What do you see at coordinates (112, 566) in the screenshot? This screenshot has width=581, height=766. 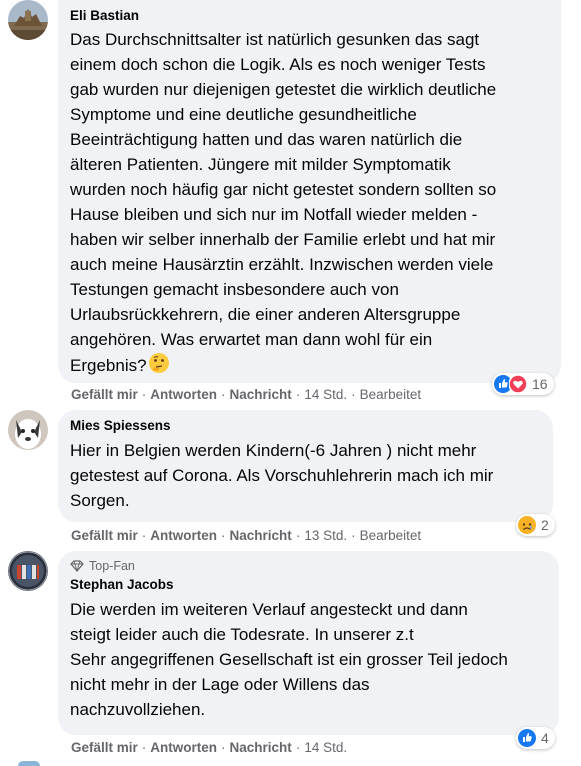 I see `top-fan-label: Top-Fan` at bounding box center [112, 566].